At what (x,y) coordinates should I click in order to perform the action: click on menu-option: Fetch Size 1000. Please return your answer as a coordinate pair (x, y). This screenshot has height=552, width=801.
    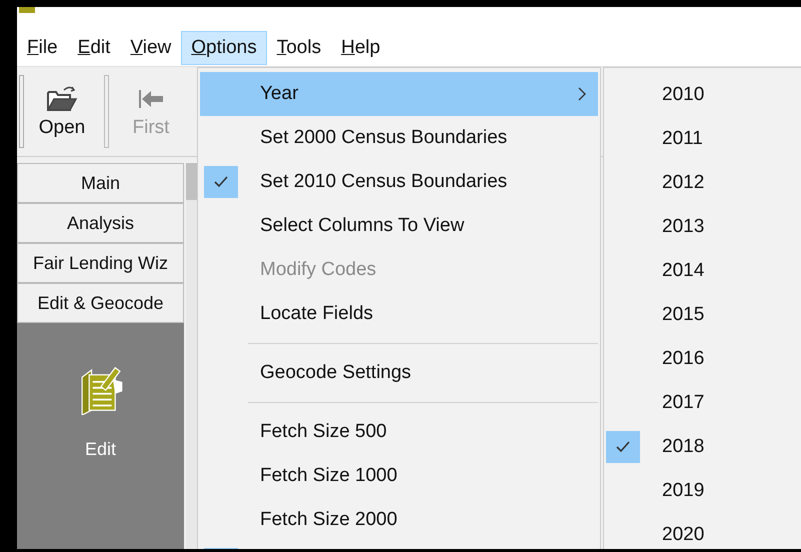
    Looking at the image, I should click on (399, 476).